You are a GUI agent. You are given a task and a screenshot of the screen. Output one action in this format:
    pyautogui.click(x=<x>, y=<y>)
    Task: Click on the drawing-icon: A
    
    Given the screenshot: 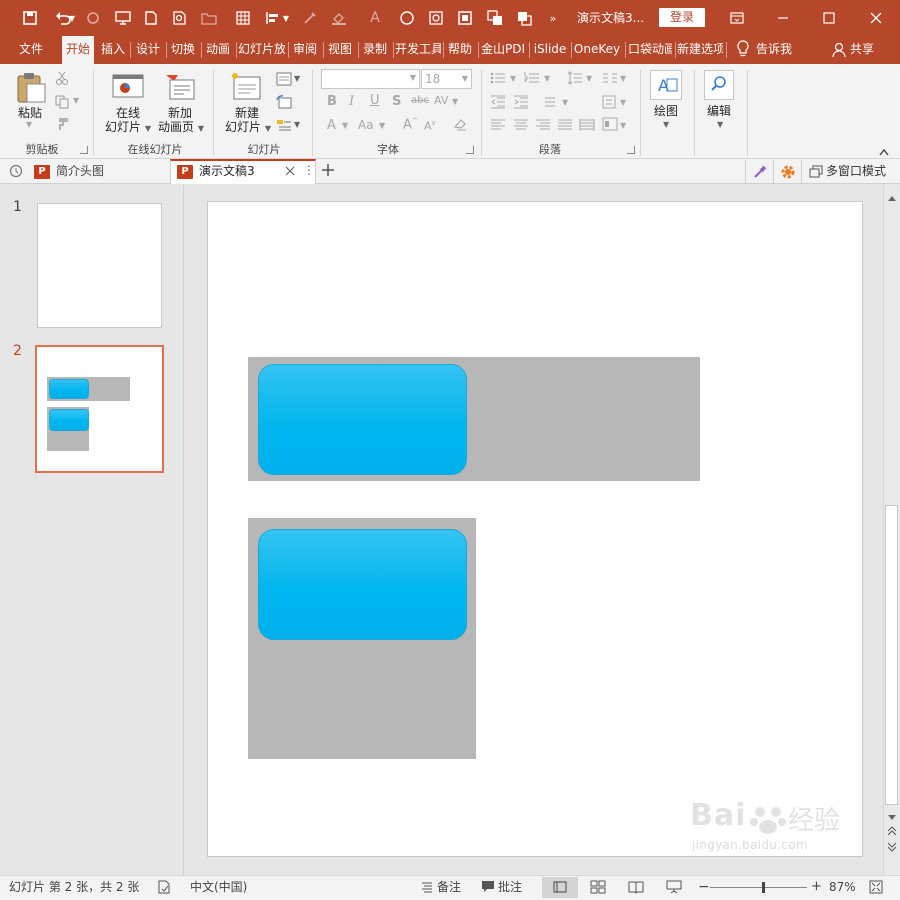 What is the action you would take?
    pyautogui.click(x=666, y=85)
    